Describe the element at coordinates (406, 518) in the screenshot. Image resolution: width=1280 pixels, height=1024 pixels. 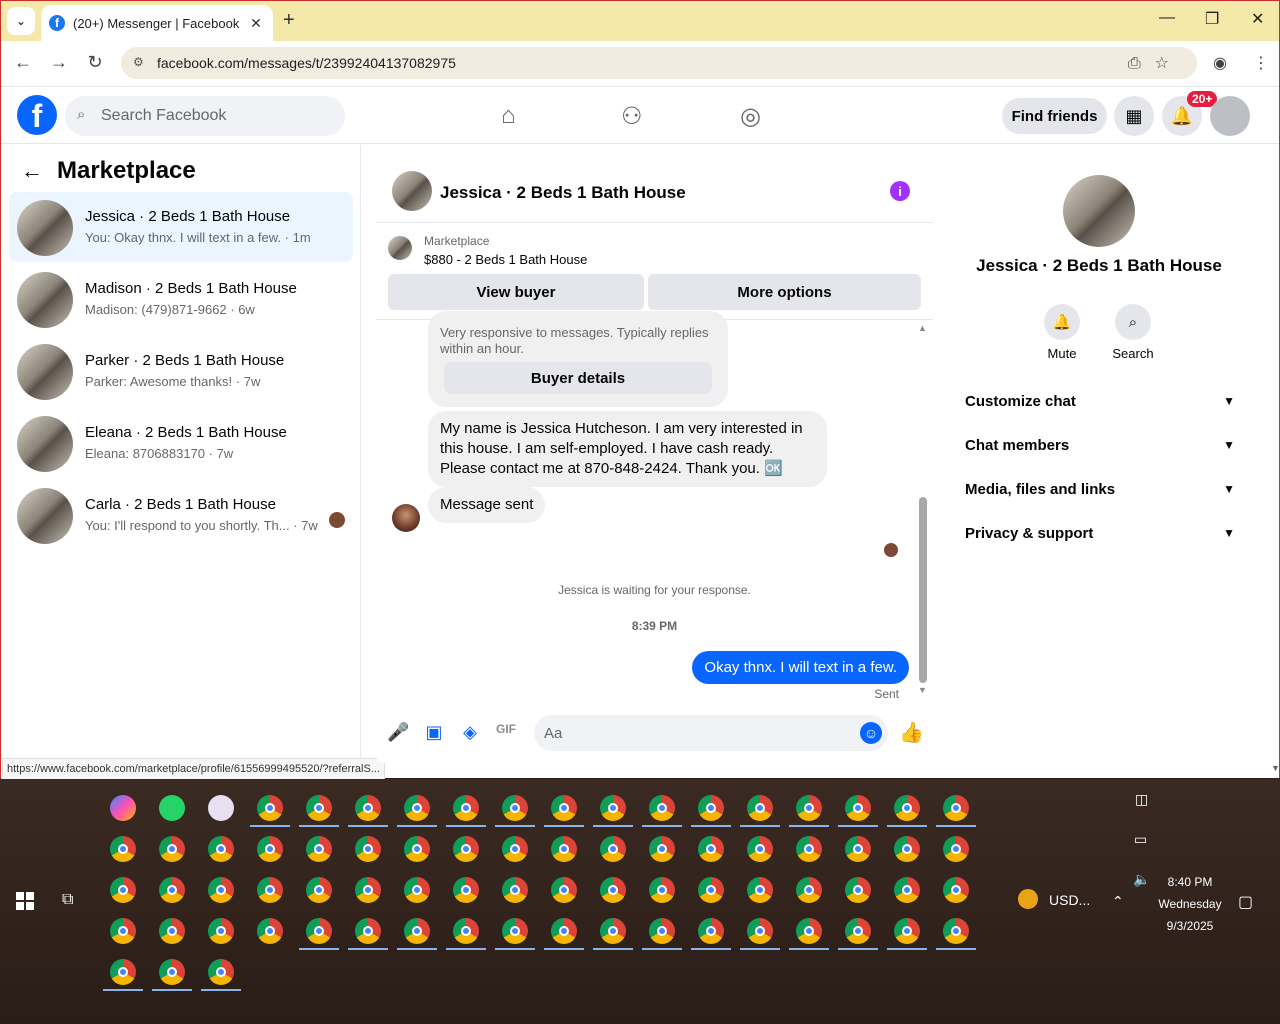
I see `sender-avatar` at that location.